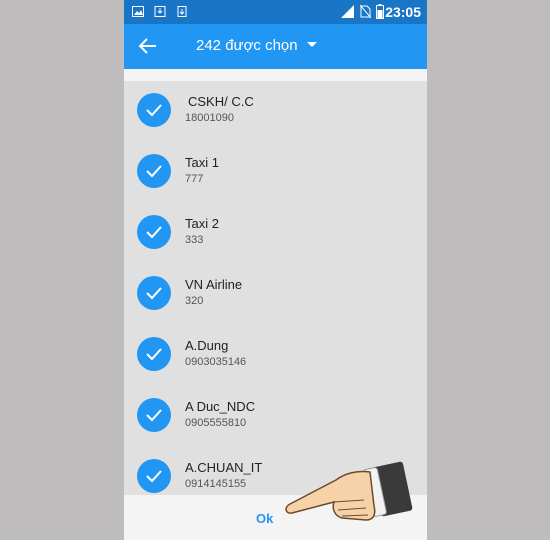  I want to click on phone-data-icon, so click(182, 11).